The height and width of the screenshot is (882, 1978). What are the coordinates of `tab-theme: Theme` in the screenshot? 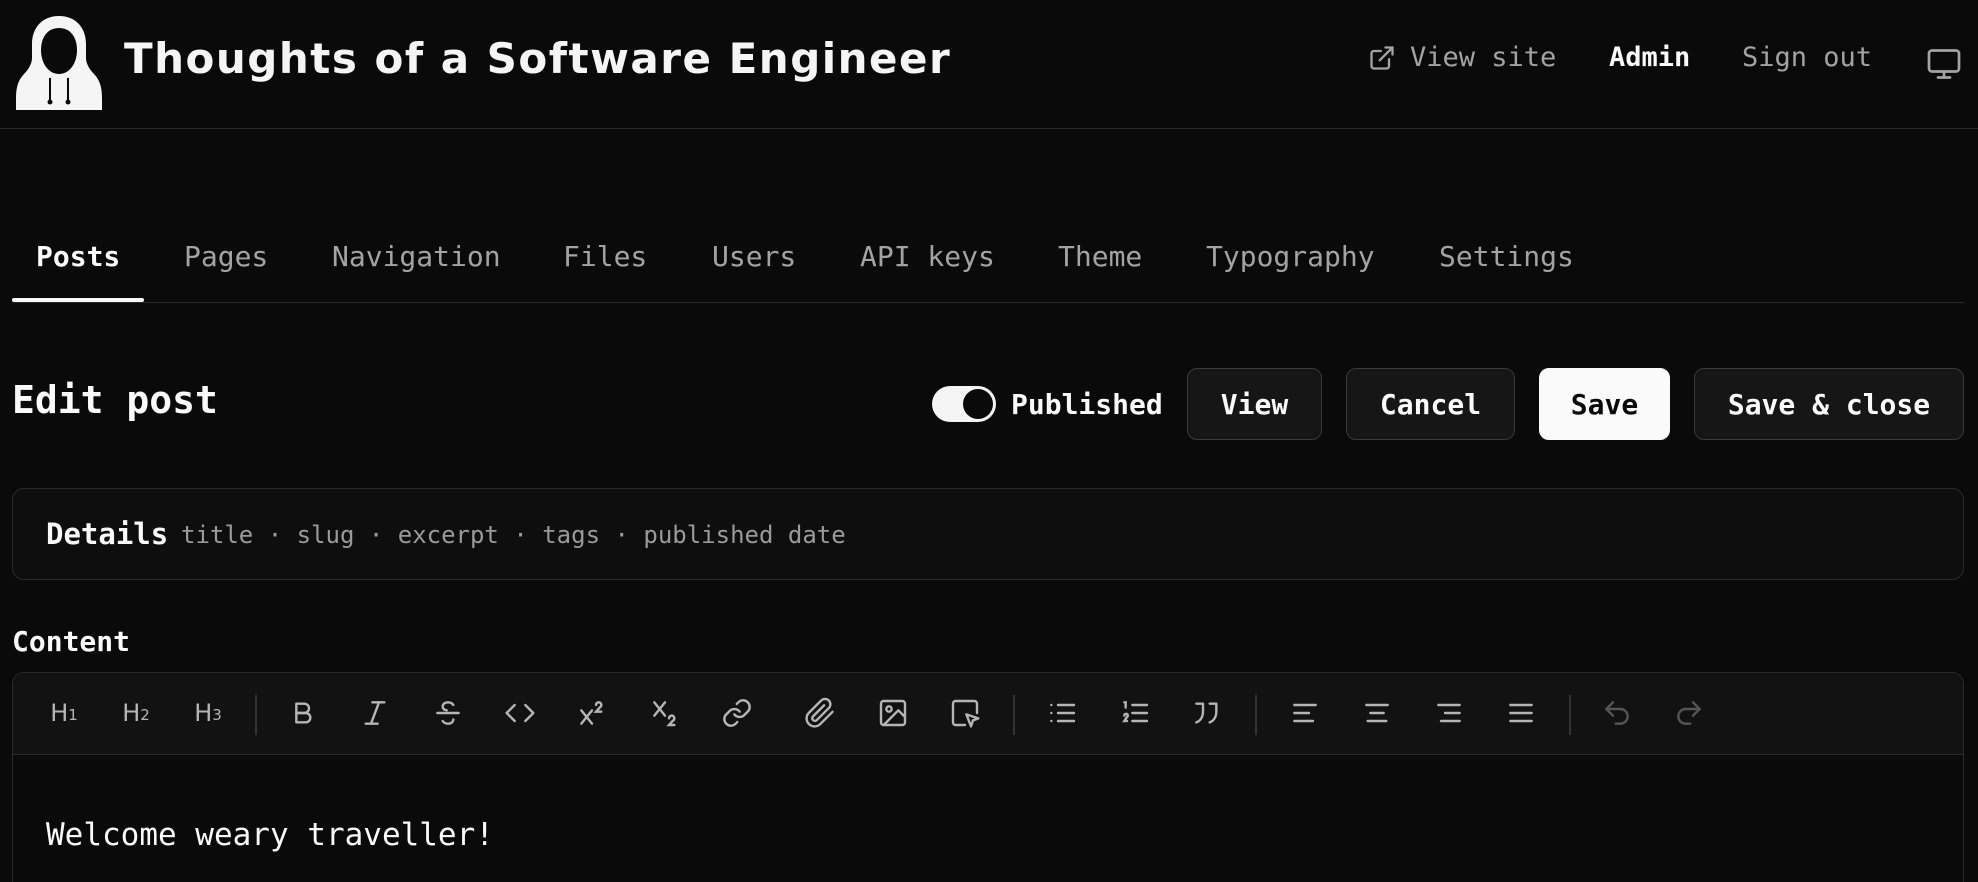 It's located at (1100, 256).